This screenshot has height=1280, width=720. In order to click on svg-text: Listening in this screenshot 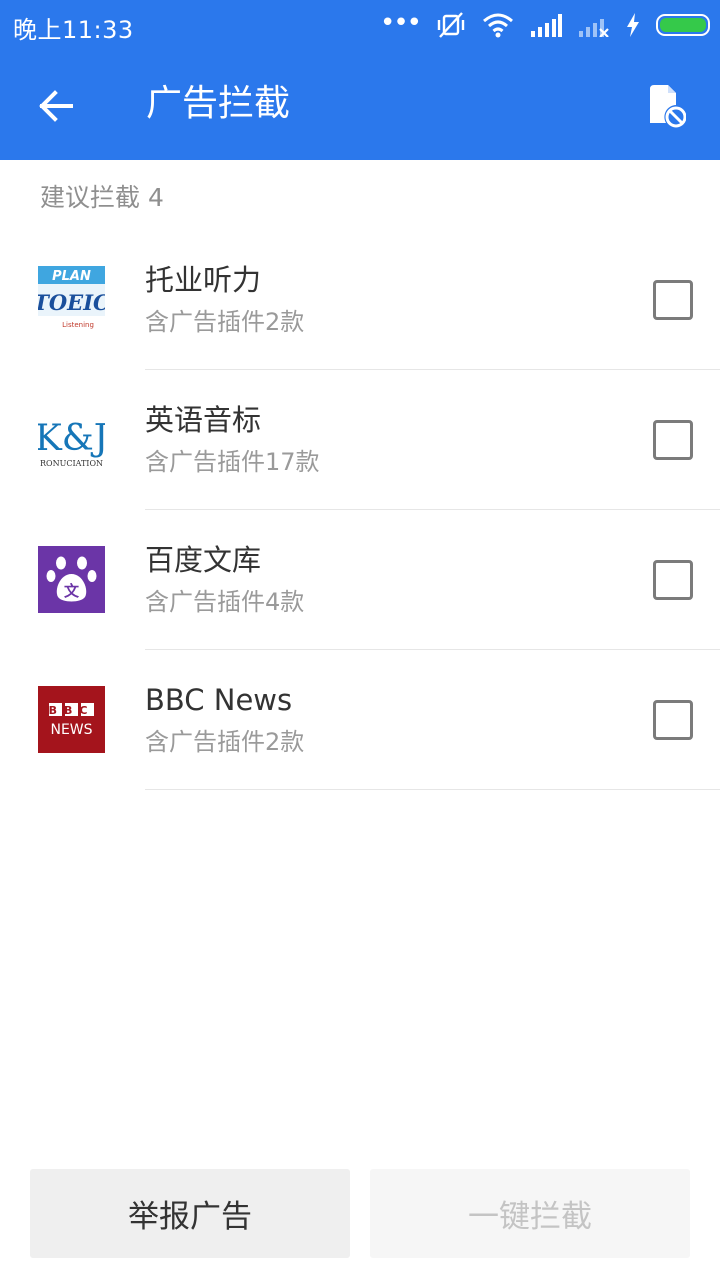, I will do `click(78, 325)`.